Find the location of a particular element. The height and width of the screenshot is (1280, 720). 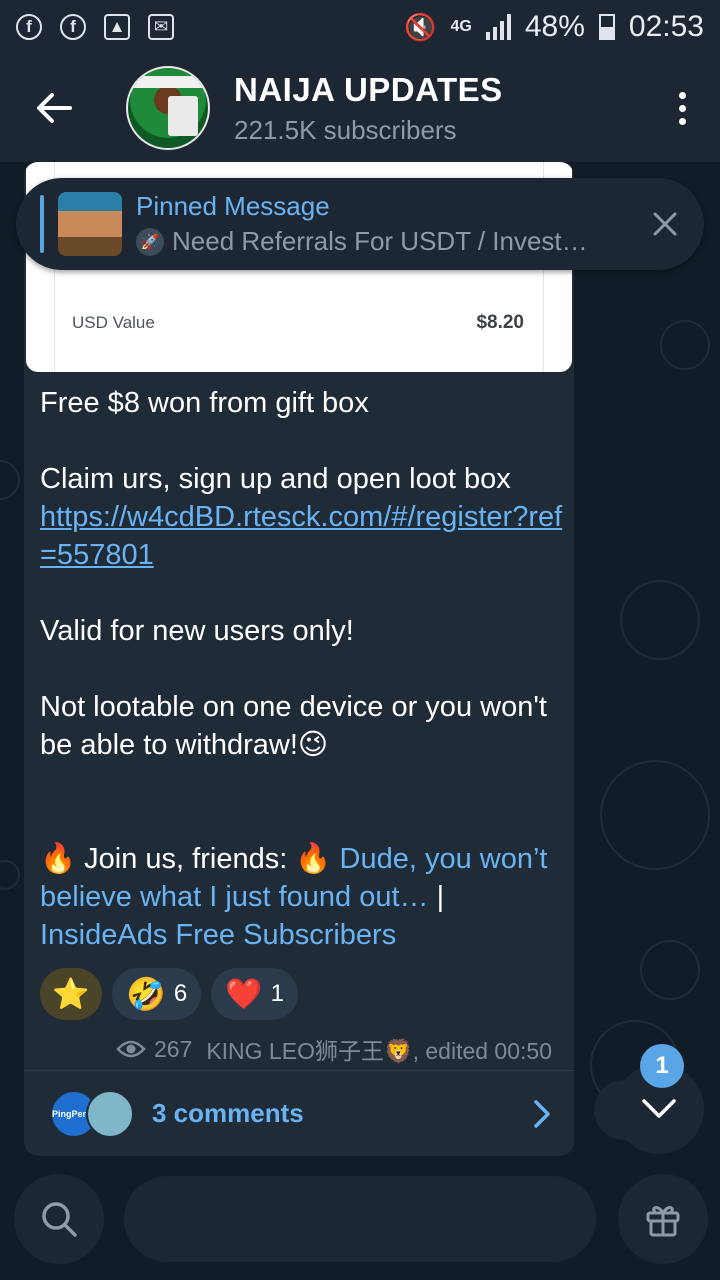

message-line-gift: Free $8 won from gift box is located at coordinates (204, 403).